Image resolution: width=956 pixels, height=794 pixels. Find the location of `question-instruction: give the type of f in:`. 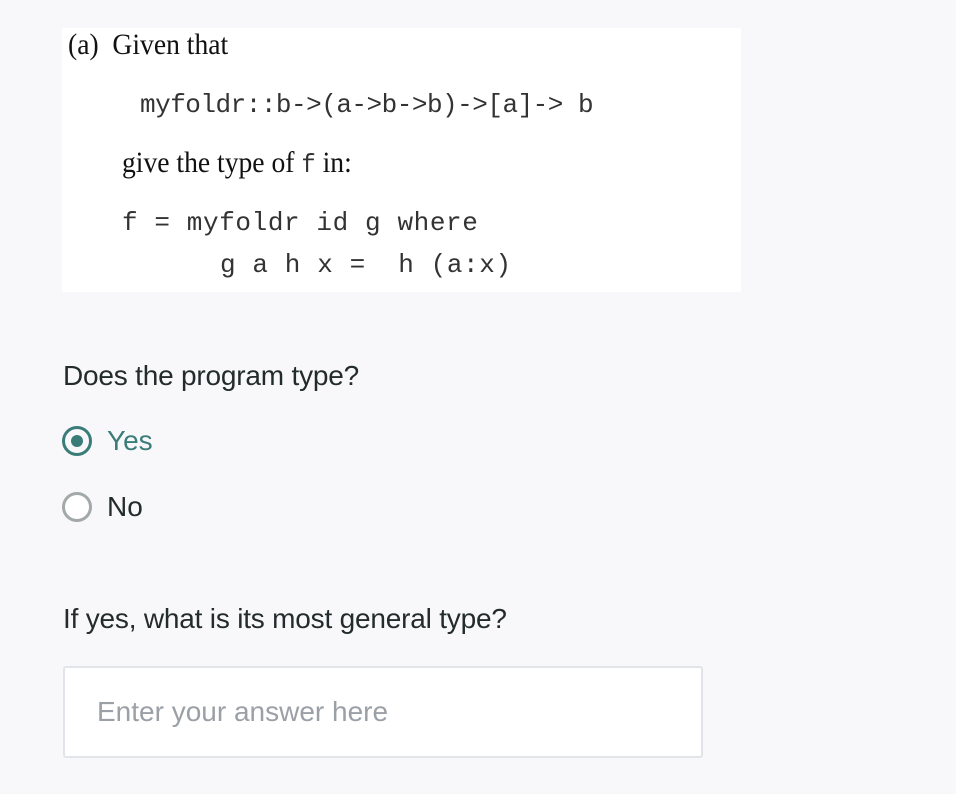

question-instruction: give the type of f in: is located at coordinates (237, 163).